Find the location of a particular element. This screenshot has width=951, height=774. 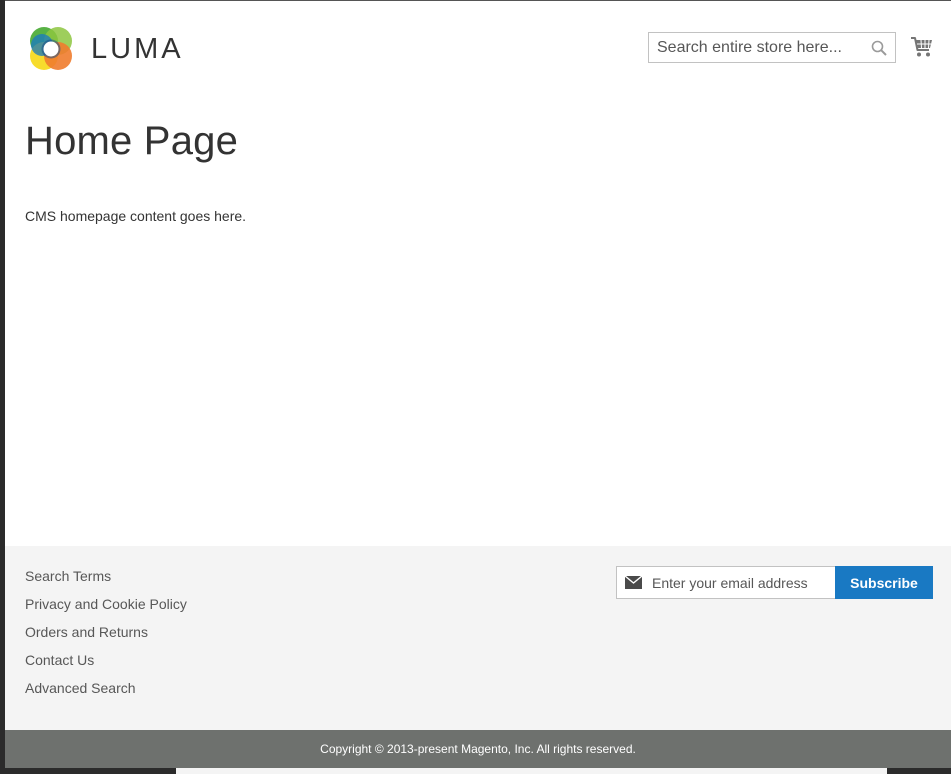

footer-link-item: Advanced Search is located at coordinates (106, 692).